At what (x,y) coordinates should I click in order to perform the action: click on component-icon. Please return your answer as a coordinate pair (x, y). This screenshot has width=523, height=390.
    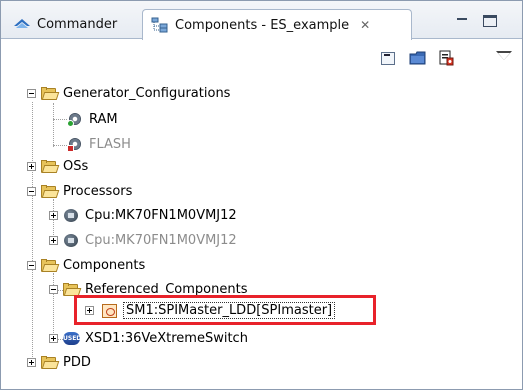
    Looking at the image, I should click on (109, 310).